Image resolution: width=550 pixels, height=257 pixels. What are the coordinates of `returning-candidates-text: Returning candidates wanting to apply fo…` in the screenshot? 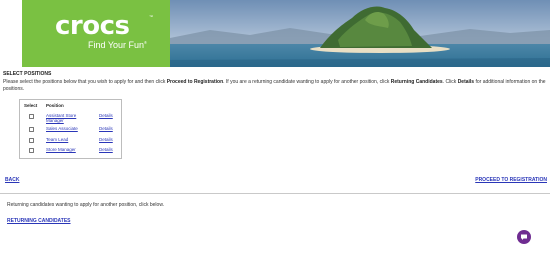 It's located at (86, 205).